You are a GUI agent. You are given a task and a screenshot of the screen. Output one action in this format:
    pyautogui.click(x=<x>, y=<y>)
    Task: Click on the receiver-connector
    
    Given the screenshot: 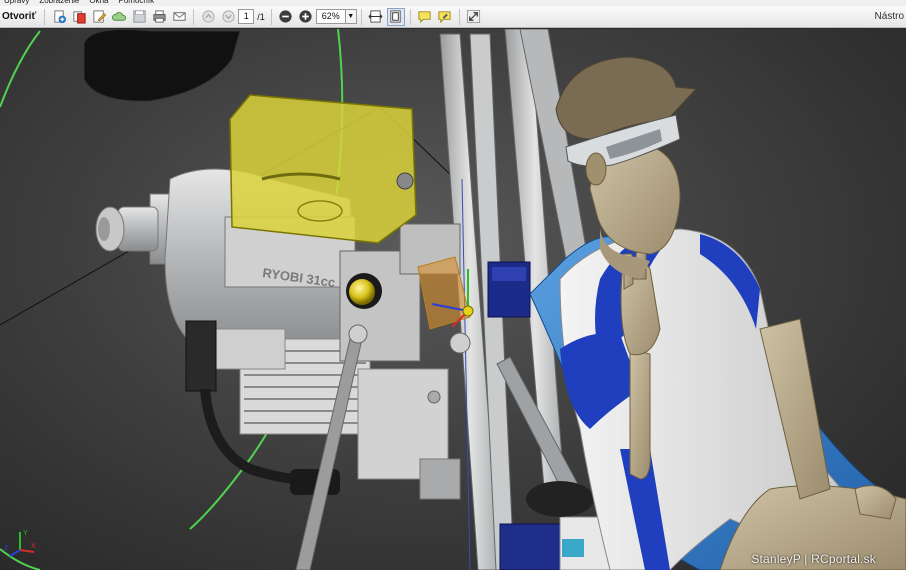 What is the action you would take?
    pyautogui.click(x=573, y=548)
    